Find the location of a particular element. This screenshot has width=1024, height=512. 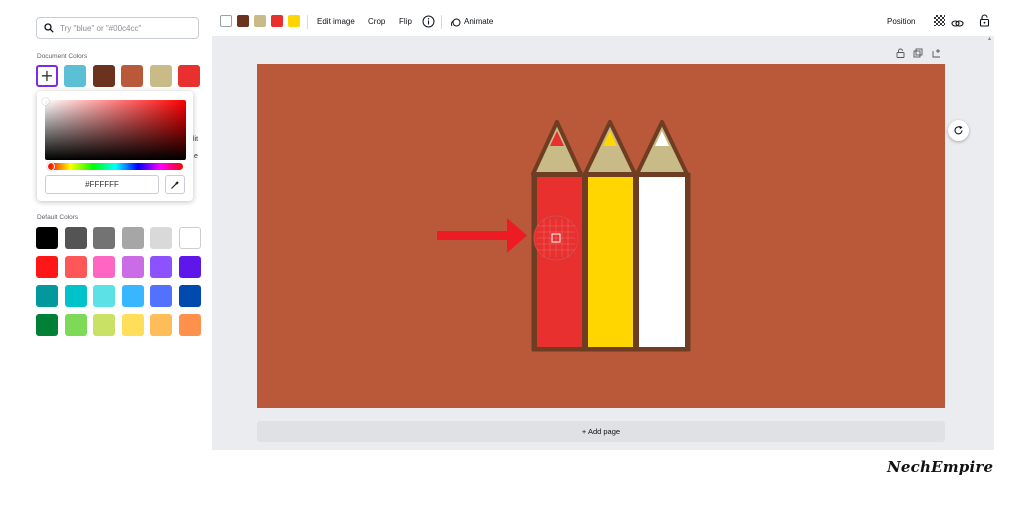

edit-image-button: Edit image is located at coordinates (336, 22).